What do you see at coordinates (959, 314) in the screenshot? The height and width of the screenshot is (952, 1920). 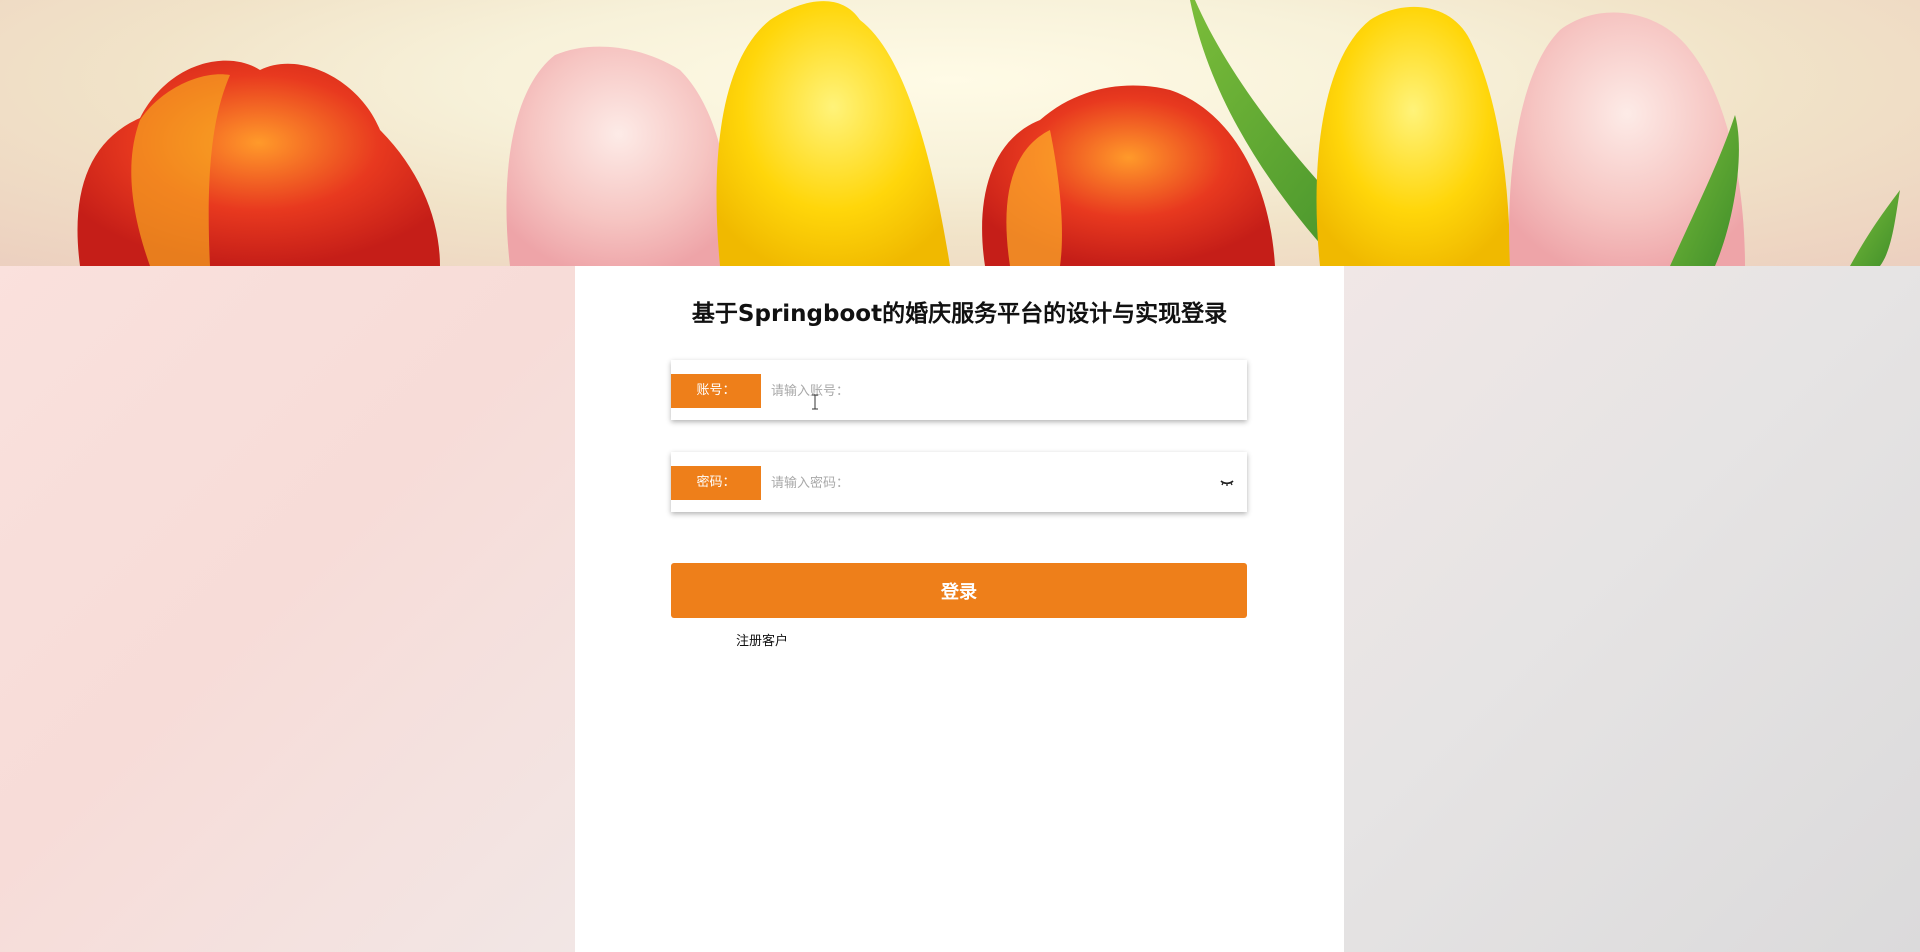 I see `page-title: 基于Springboot的婚庆服务平台的设计与实现登录` at bounding box center [959, 314].